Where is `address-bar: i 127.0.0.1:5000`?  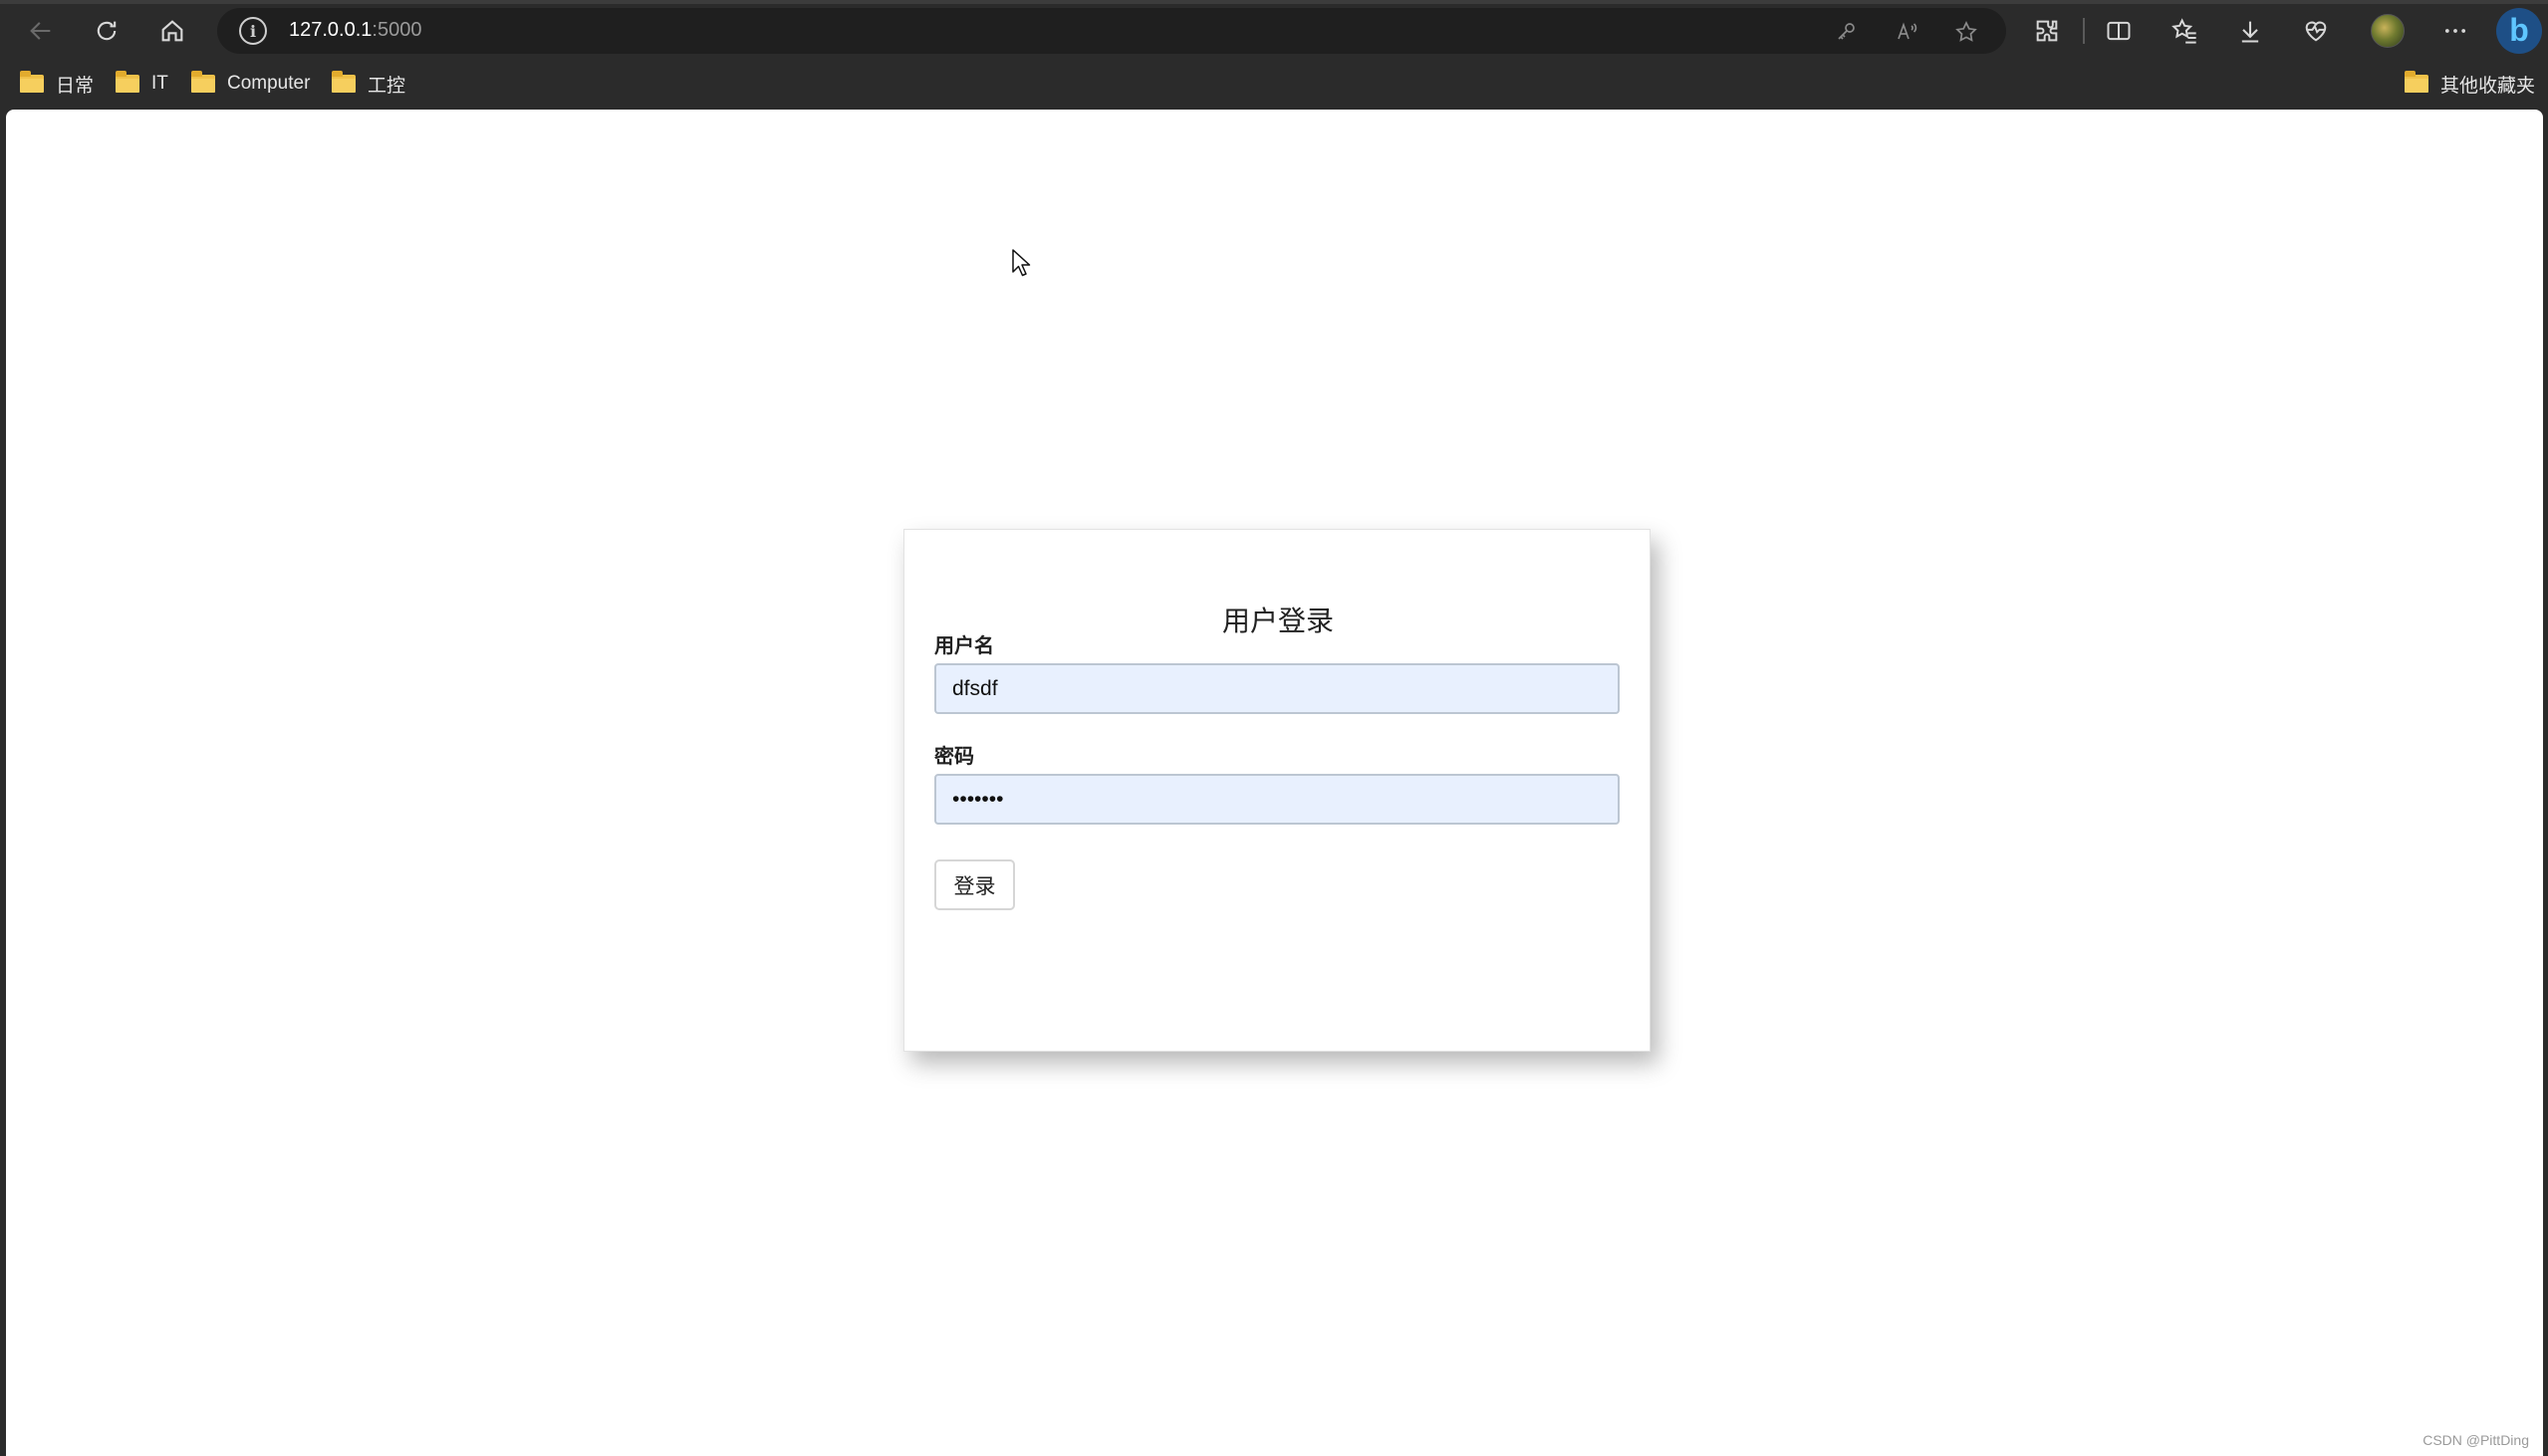
address-bar: i 127.0.0.1:5000 is located at coordinates (1112, 31).